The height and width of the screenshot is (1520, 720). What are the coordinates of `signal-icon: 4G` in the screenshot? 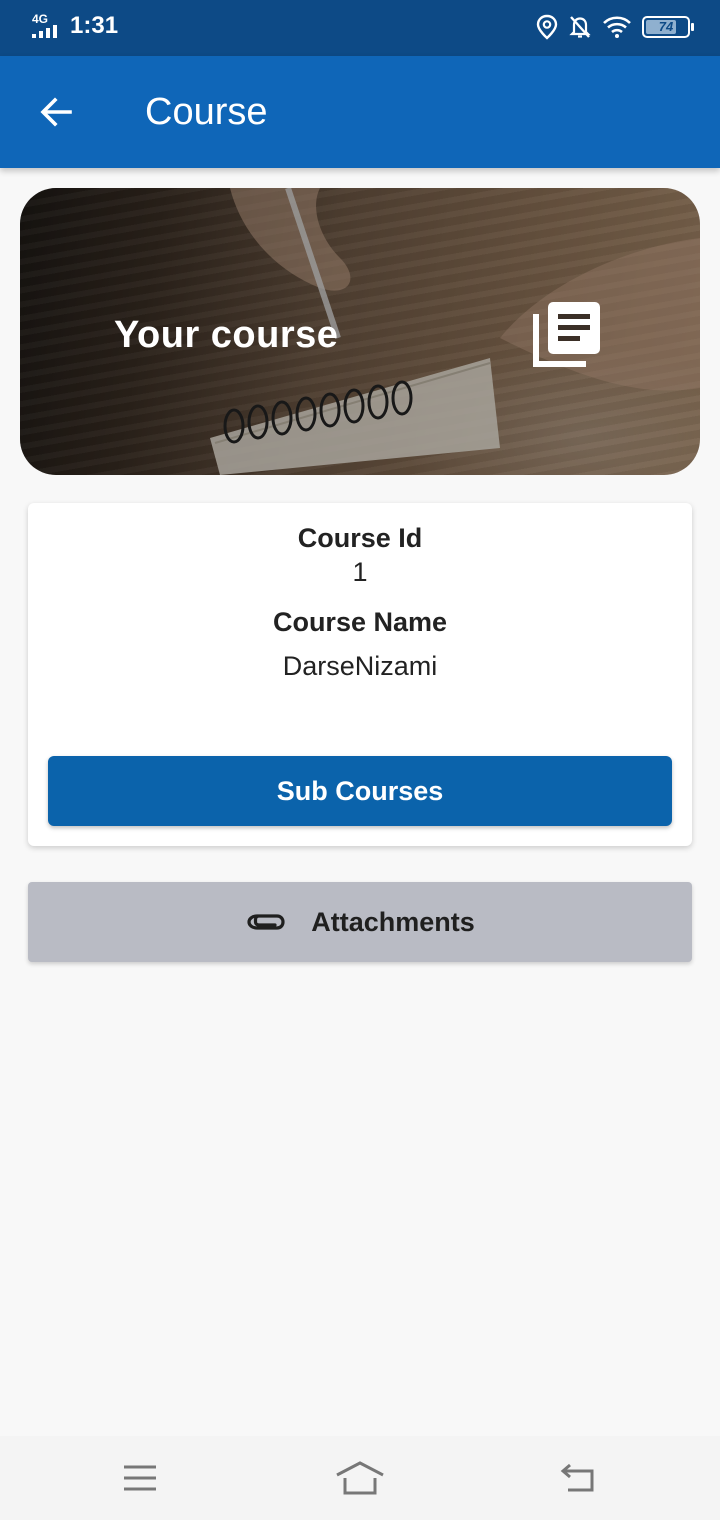 It's located at (47, 26).